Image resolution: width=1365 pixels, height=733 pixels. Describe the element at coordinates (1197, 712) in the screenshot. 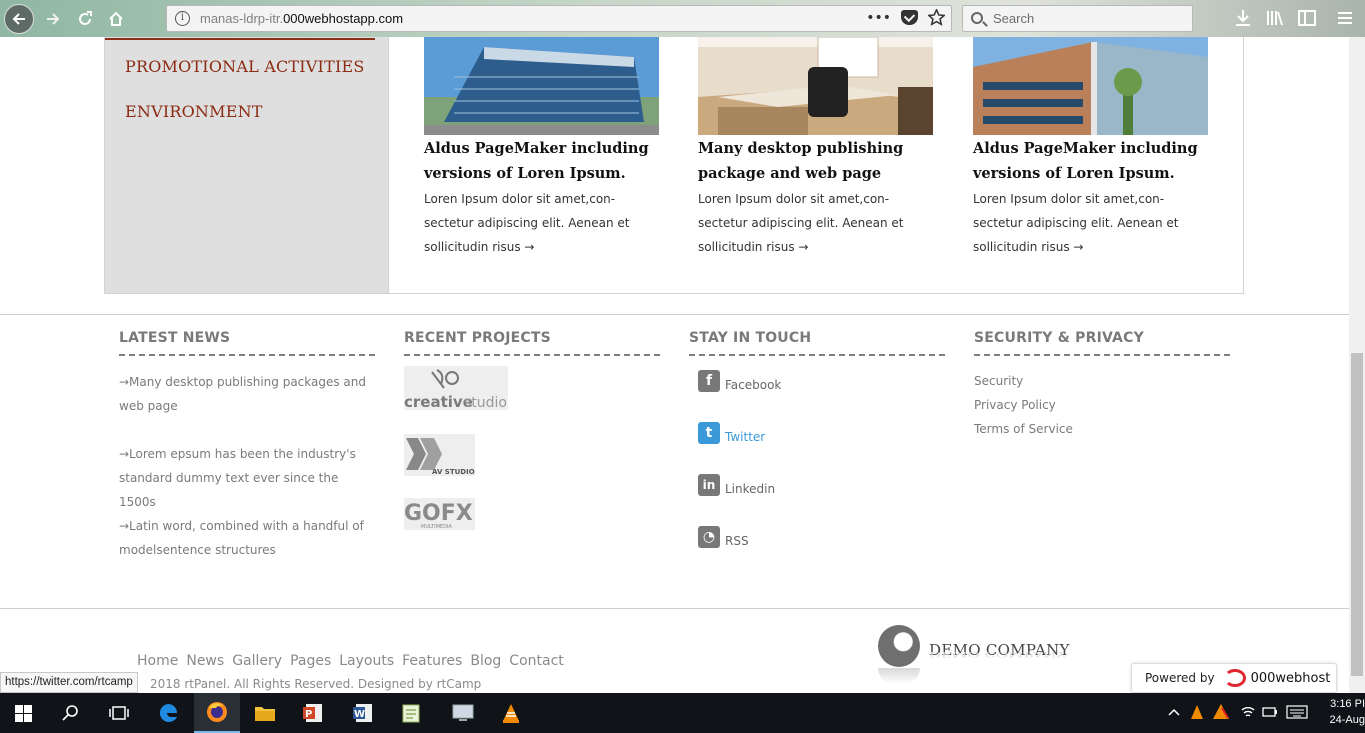

I see `vlc-tray-icon` at that location.